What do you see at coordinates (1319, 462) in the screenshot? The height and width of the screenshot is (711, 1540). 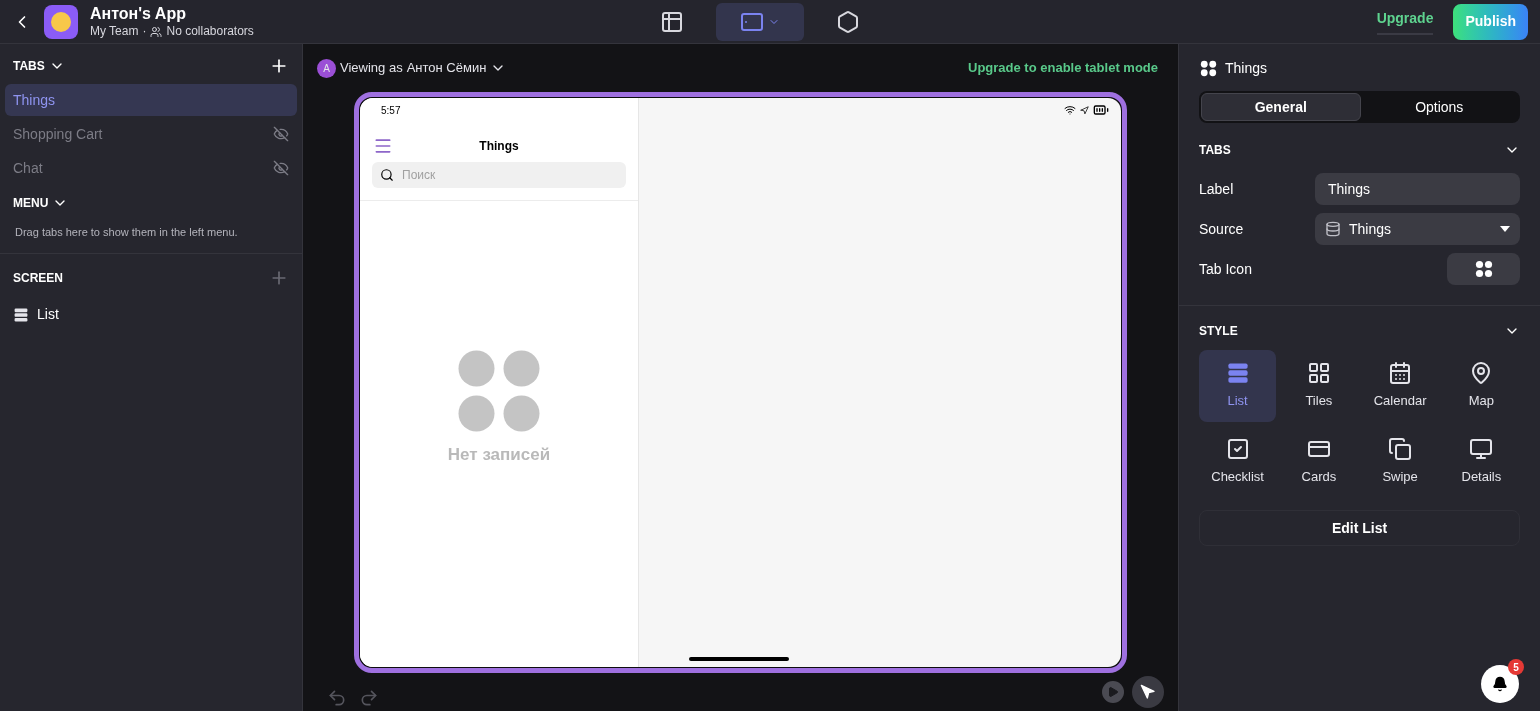 I see `style-option: Cards` at bounding box center [1319, 462].